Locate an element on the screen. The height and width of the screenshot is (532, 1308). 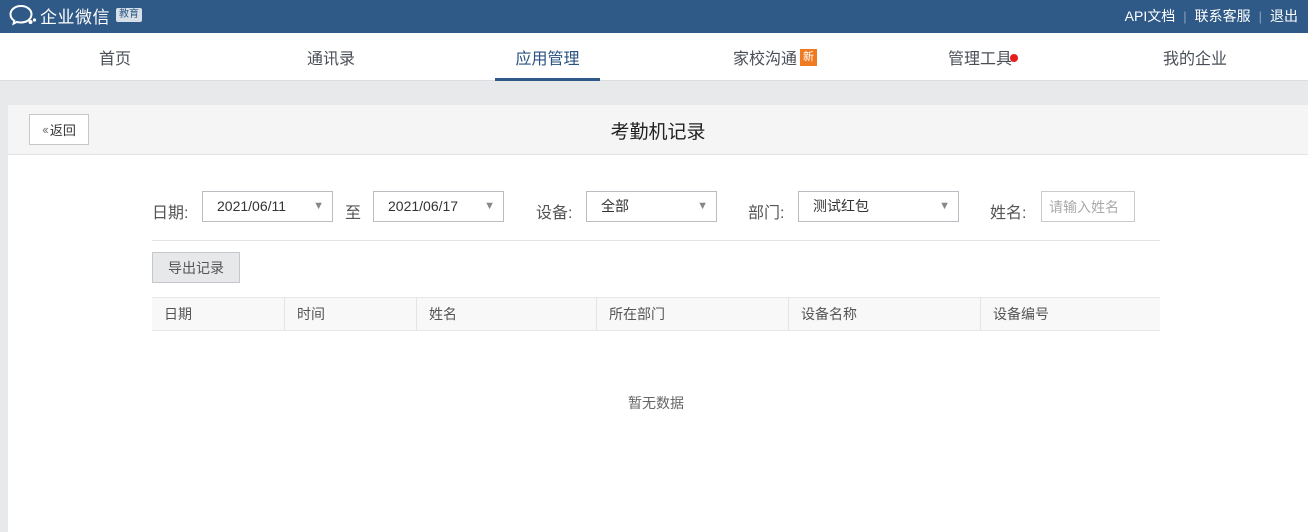
device-select: 全部 ▼ is located at coordinates (651, 206).